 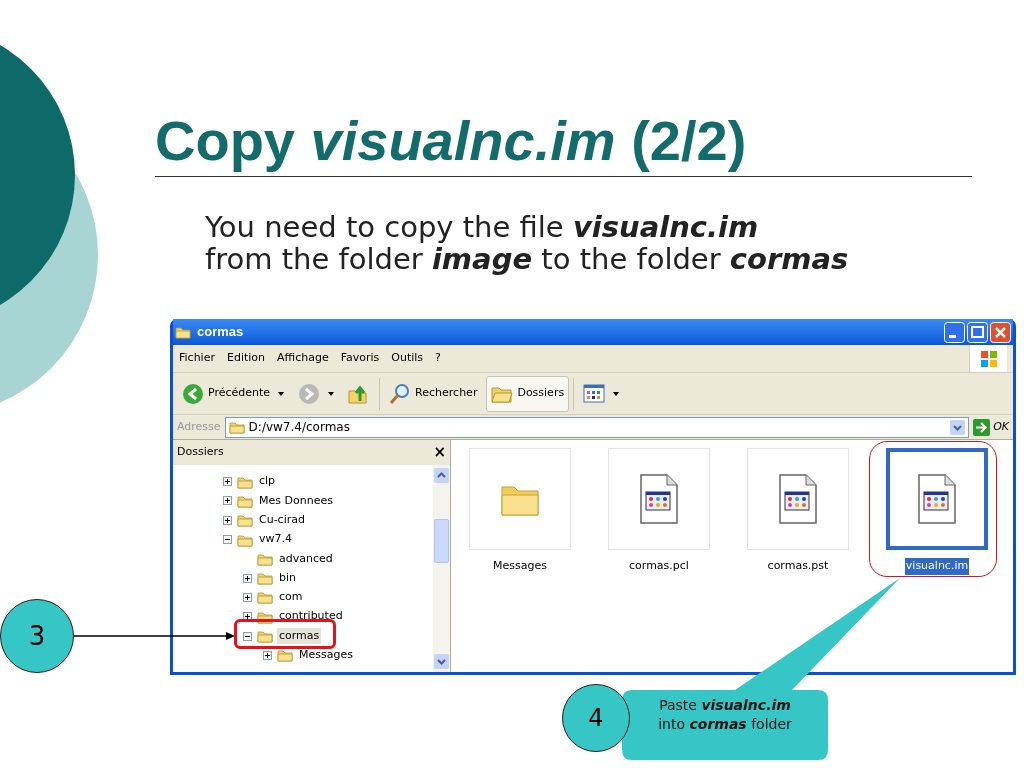 What do you see at coordinates (594, 393) in the screenshot?
I see `views-grid-icon` at bounding box center [594, 393].